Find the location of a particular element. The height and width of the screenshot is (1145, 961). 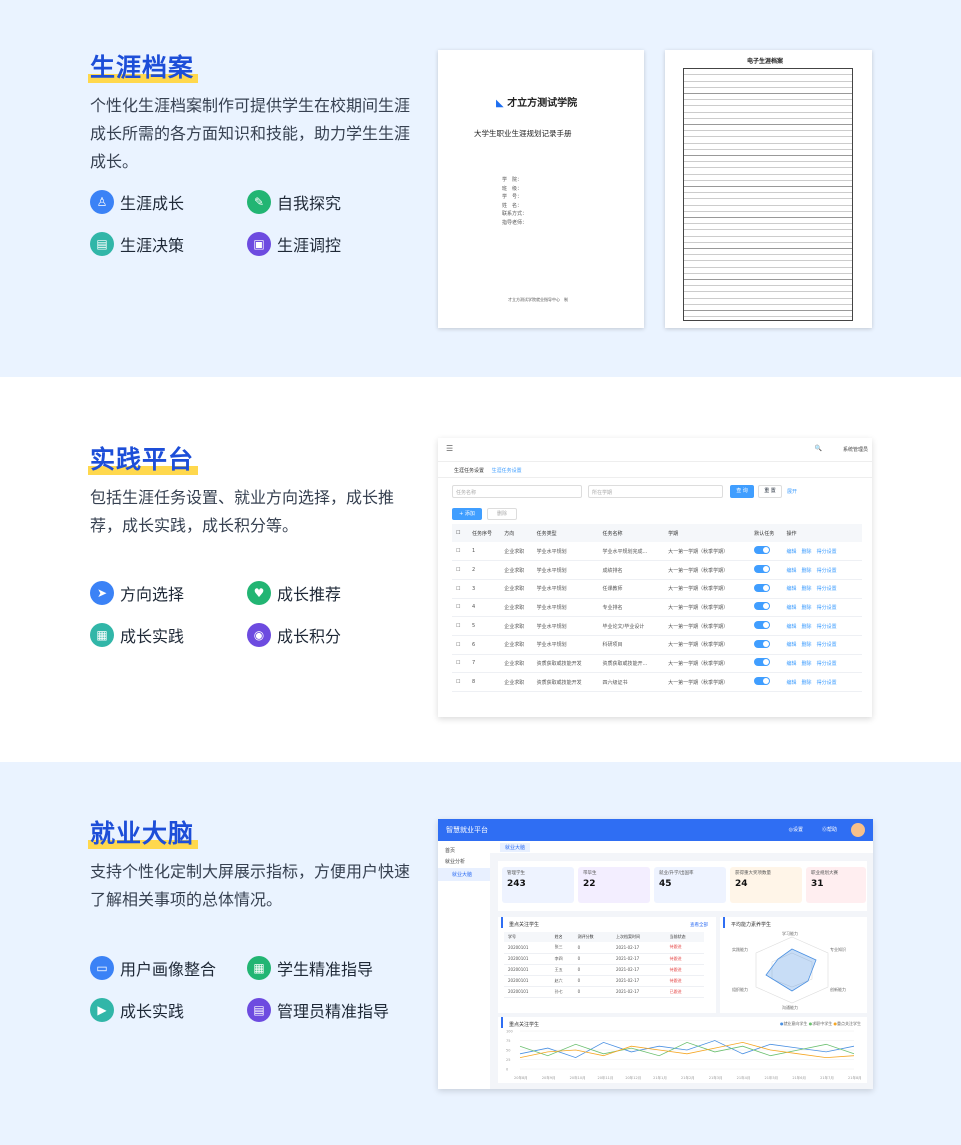

cell: 企业求职 is located at coordinates (516, 682).